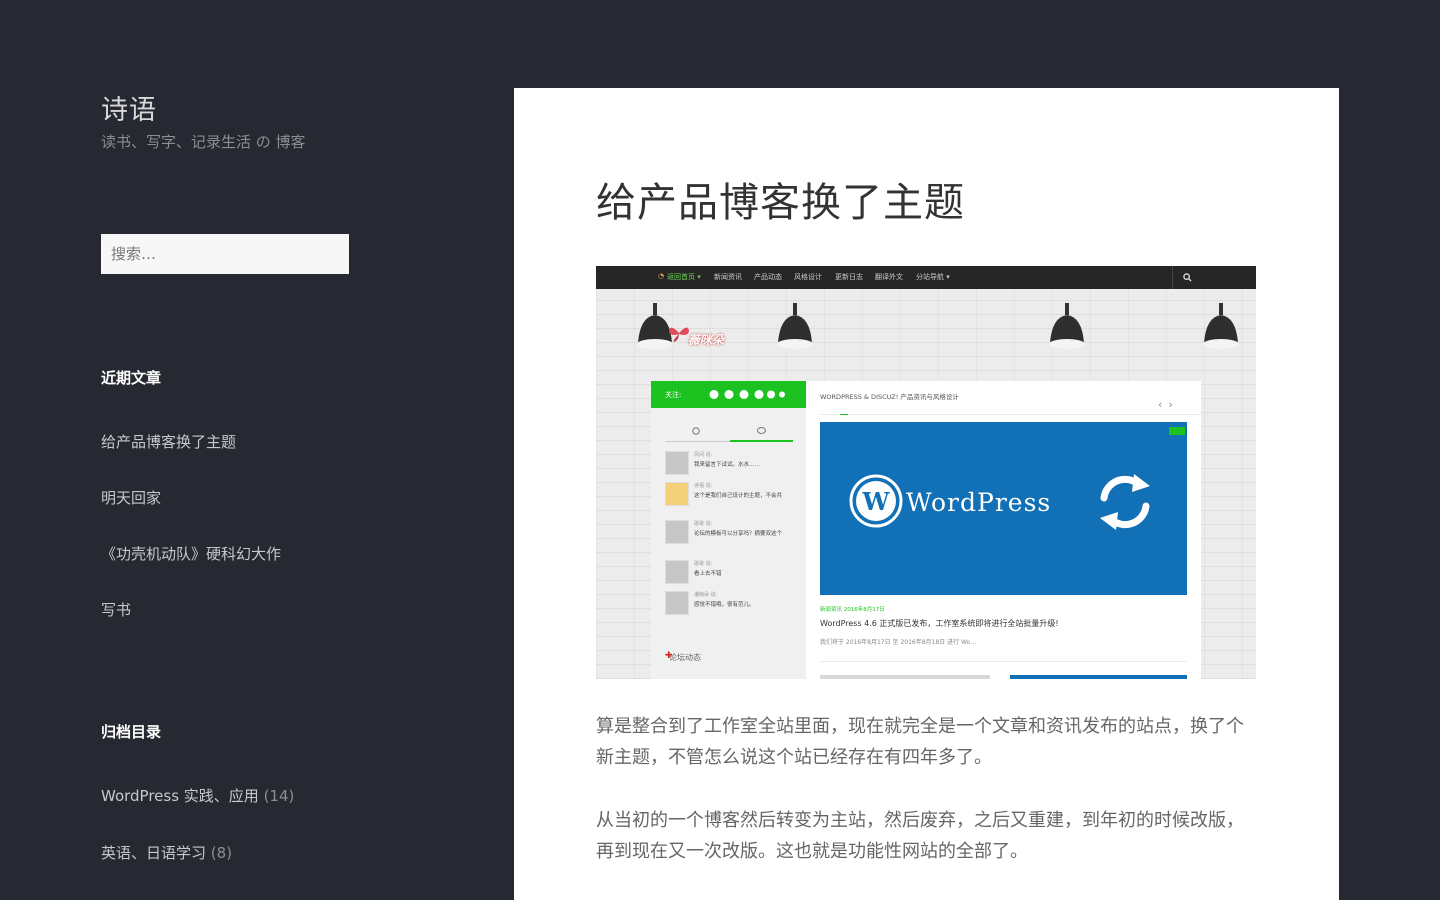 Image resolution: width=1440 pixels, height=900 pixels. I want to click on mock-nav-item: 风格设计, so click(808, 277).